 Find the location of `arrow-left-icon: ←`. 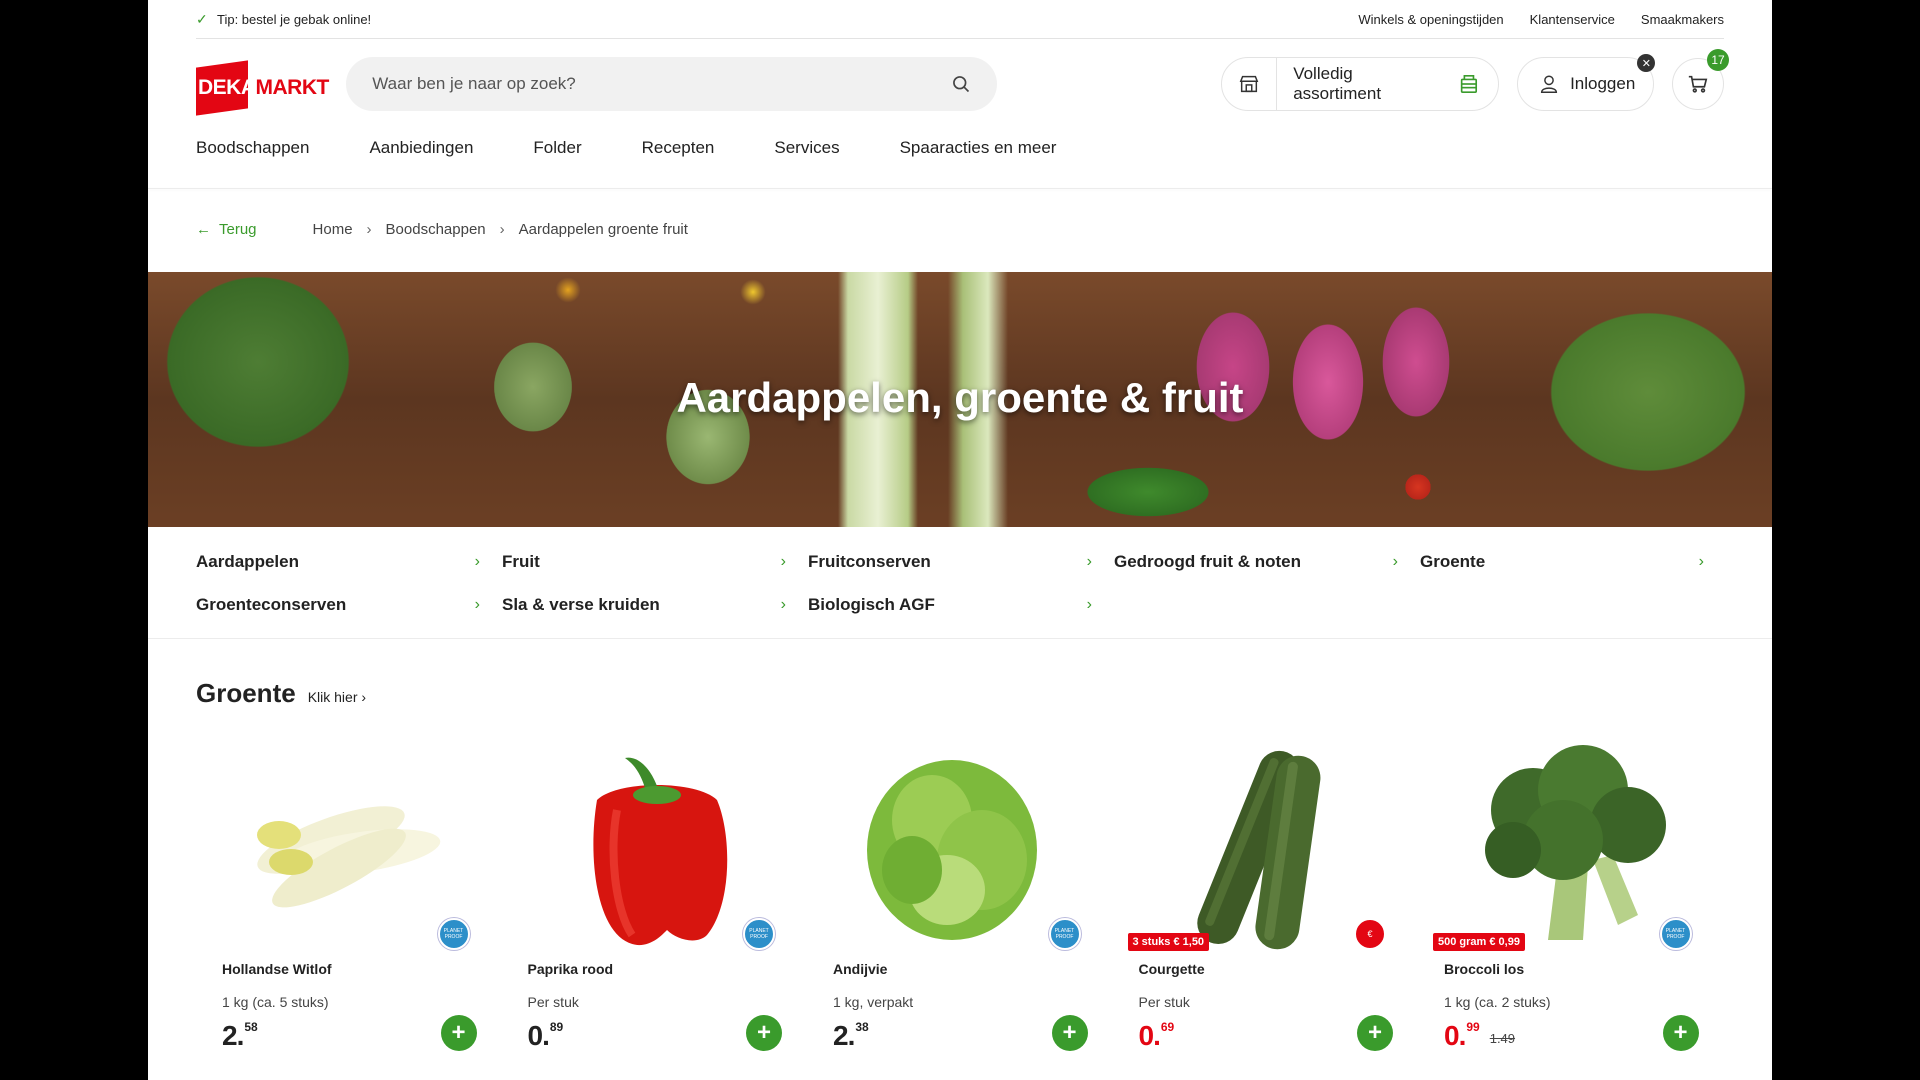

arrow-left-icon: ← is located at coordinates (203, 229).